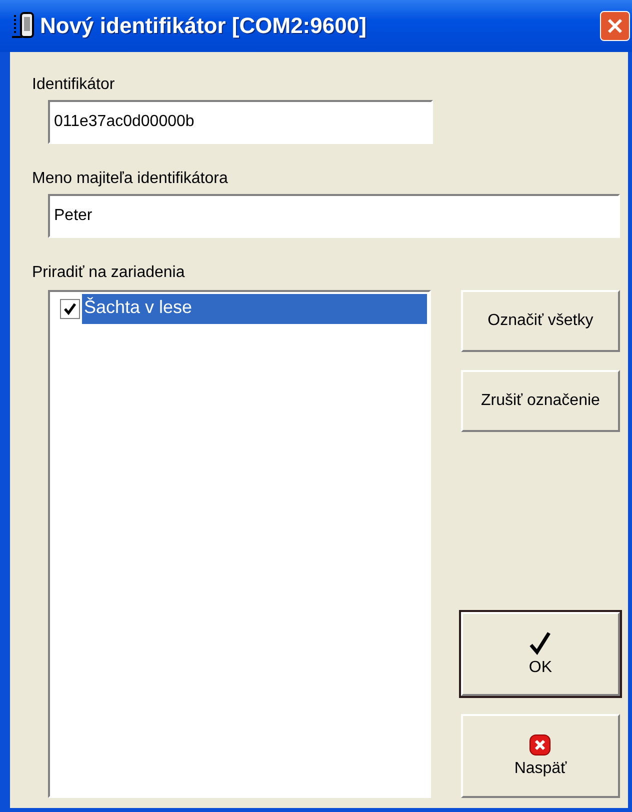 Image resolution: width=632 pixels, height=812 pixels. I want to click on close-button, so click(615, 26).